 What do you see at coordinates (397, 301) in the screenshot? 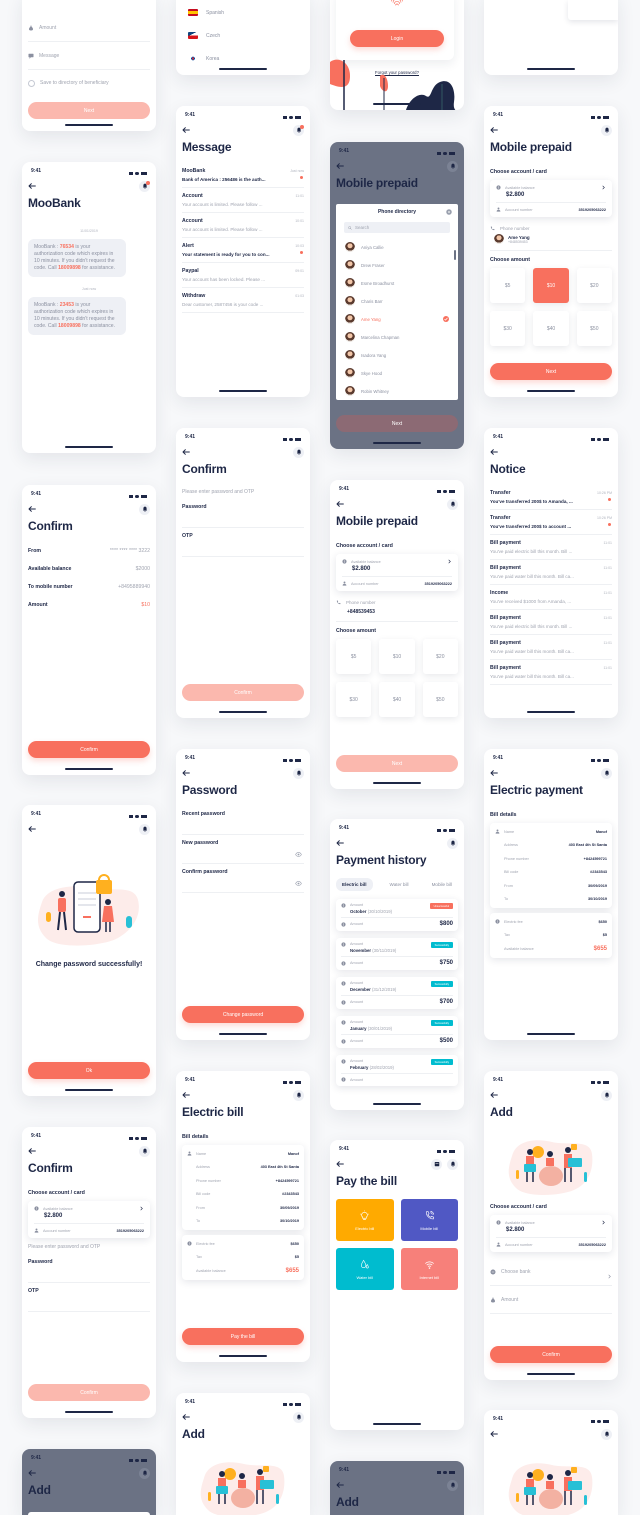
I see `contact-item: Charis Barr` at bounding box center [397, 301].